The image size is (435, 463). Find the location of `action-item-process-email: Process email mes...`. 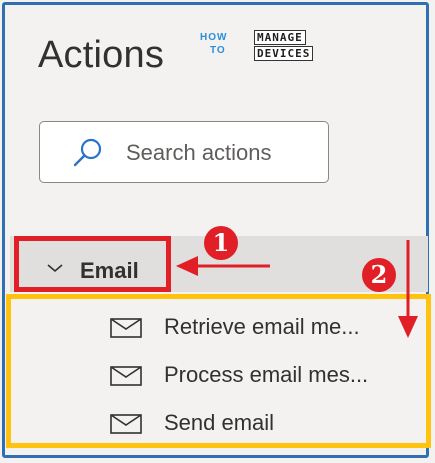

action-item-process-email: Process email mes... is located at coordinates (260, 376).